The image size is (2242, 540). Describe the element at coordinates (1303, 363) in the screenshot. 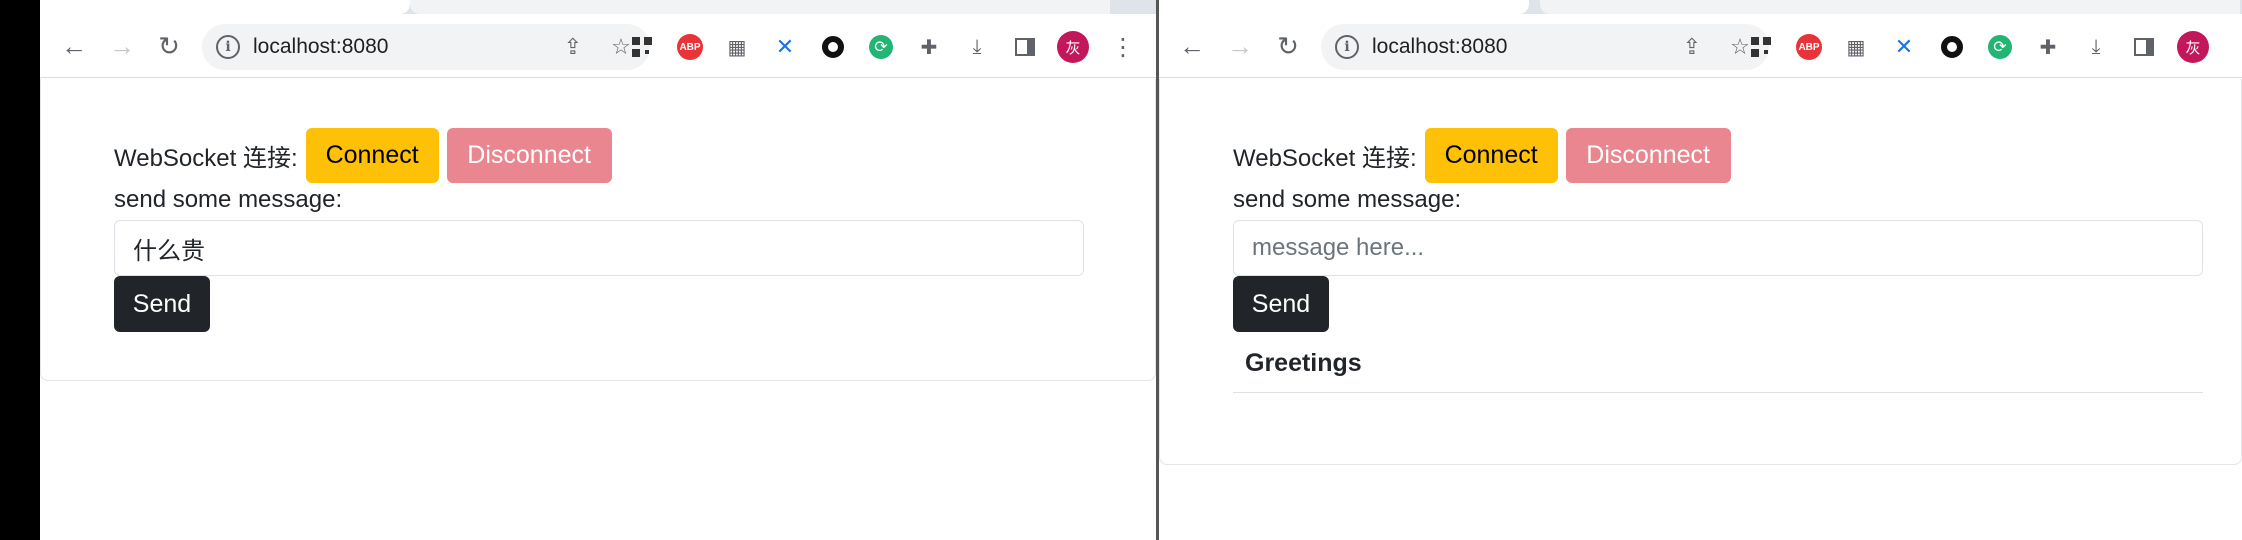

I see `greetings-header: Greetings` at that location.